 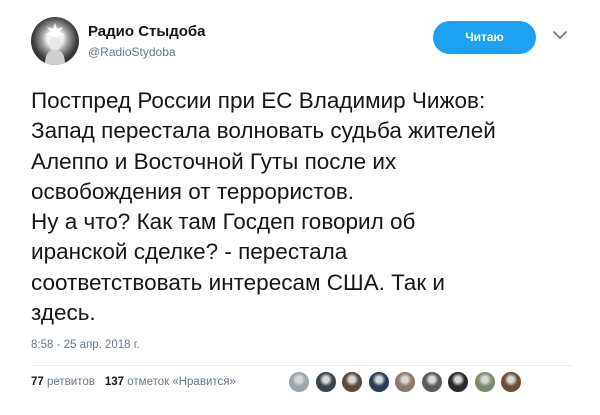 I want to click on retweets-stat: 77 ретвитов, so click(x=63, y=382).